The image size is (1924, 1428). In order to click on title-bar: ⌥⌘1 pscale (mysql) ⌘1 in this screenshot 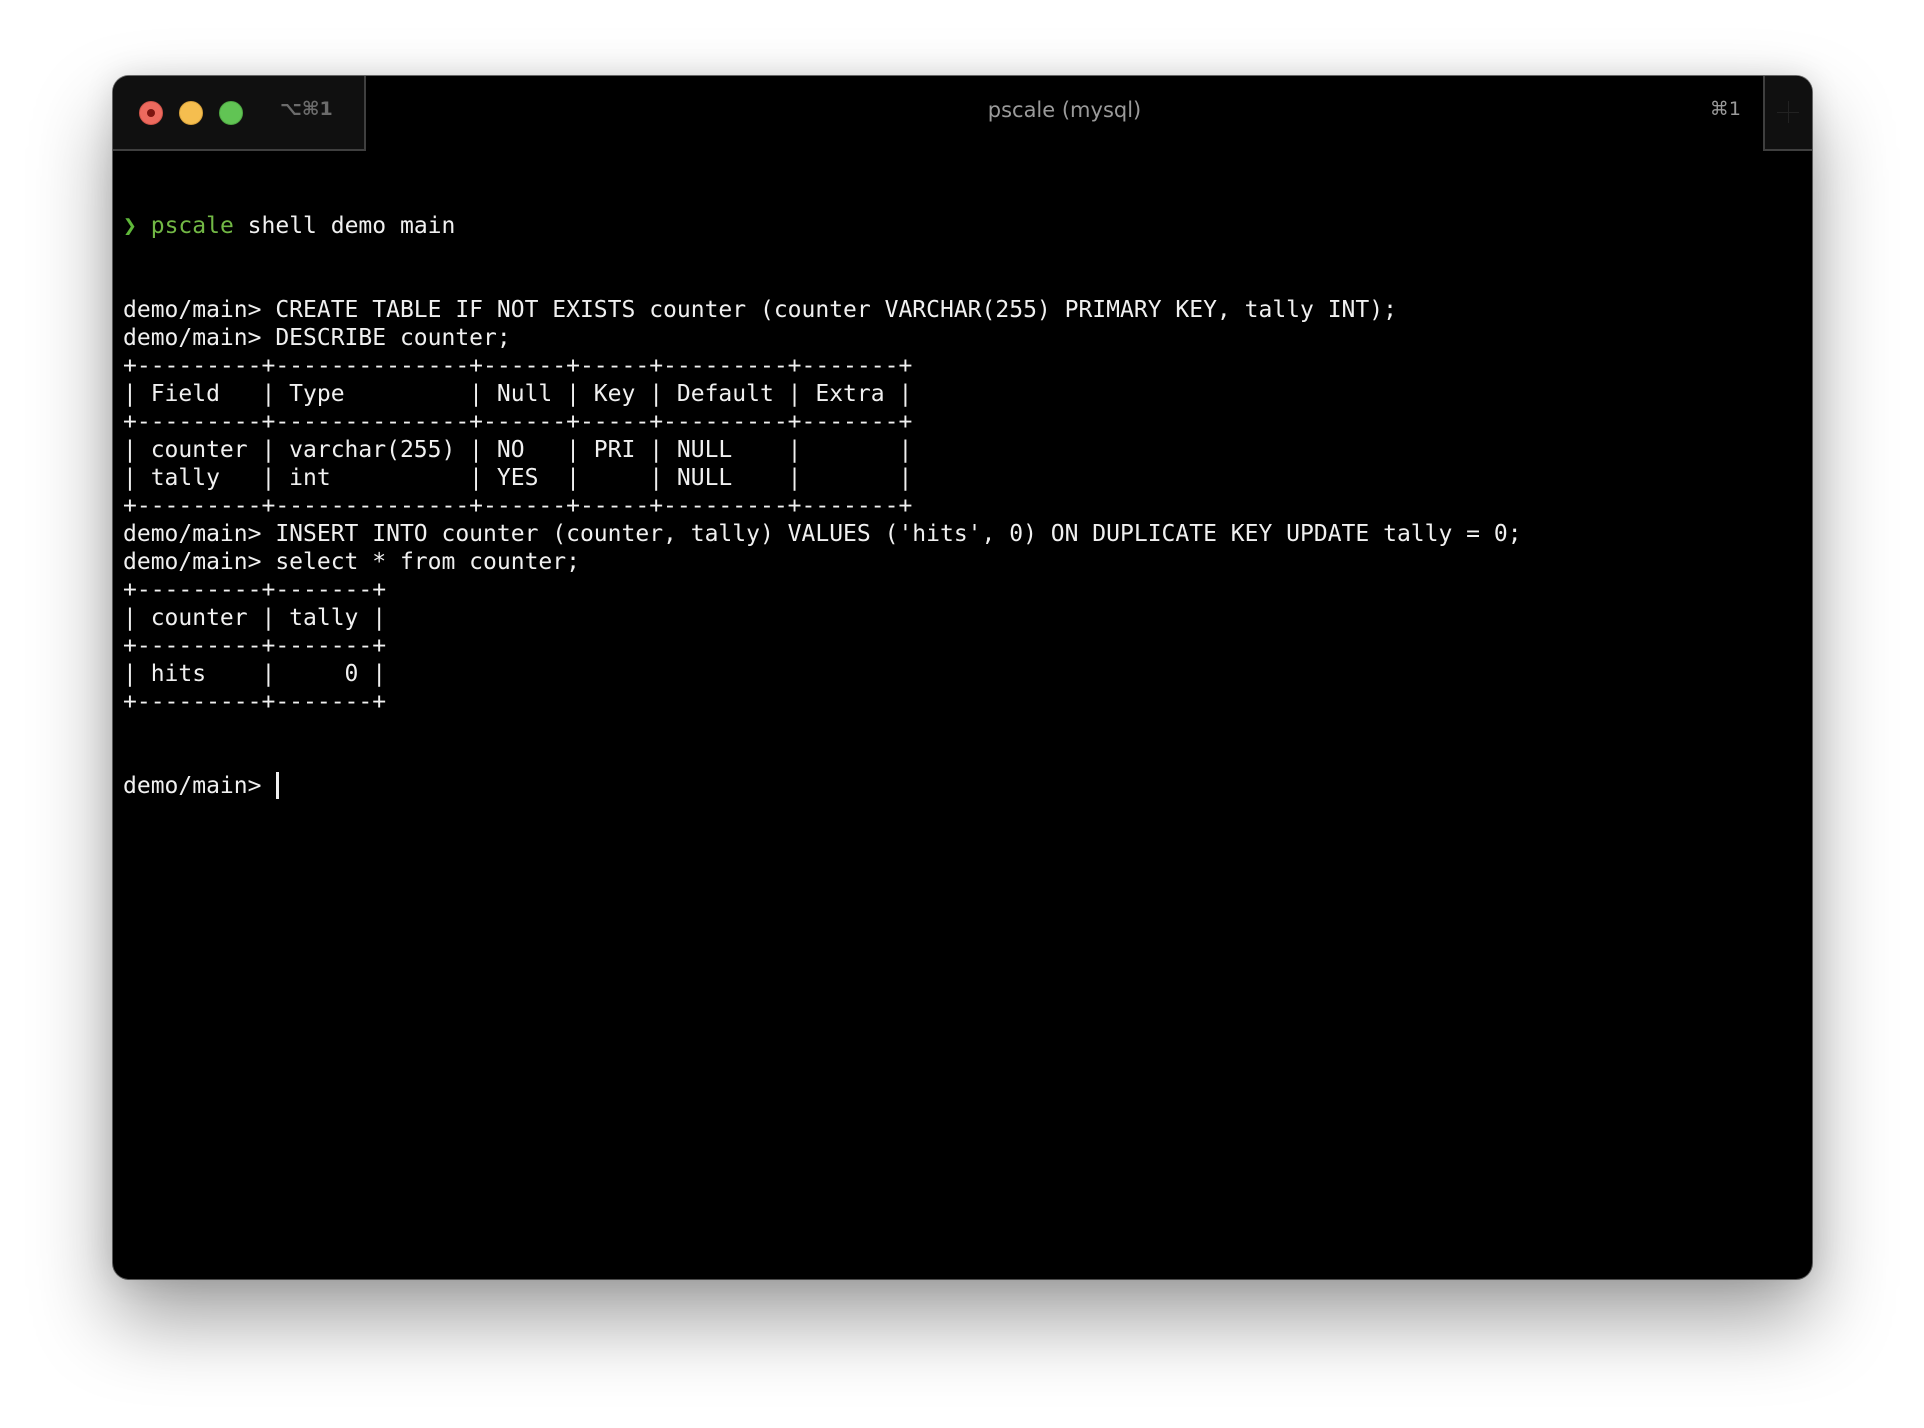, I will do `click(962, 113)`.